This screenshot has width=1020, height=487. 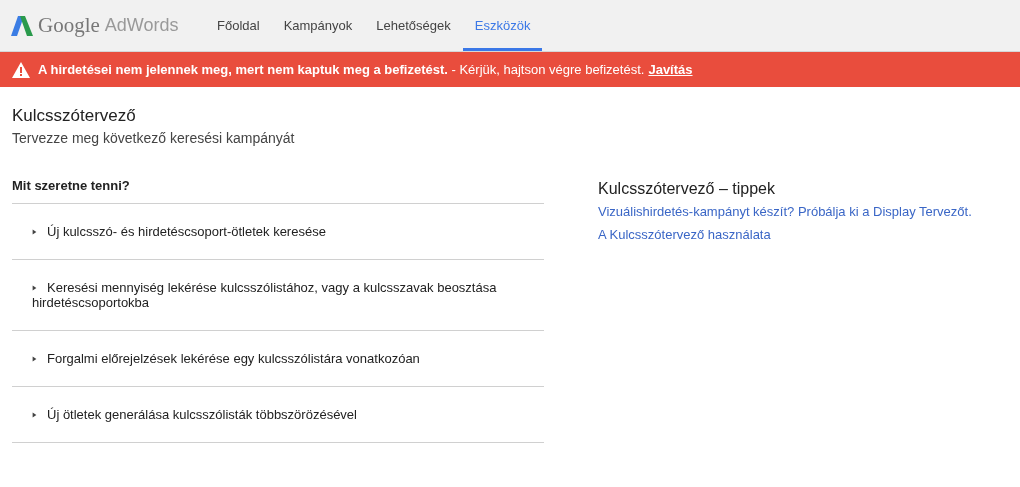 What do you see at coordinates (141, 25) in the screenshot?
I see `product-name: AdWords` at bounding box center [141, 25].